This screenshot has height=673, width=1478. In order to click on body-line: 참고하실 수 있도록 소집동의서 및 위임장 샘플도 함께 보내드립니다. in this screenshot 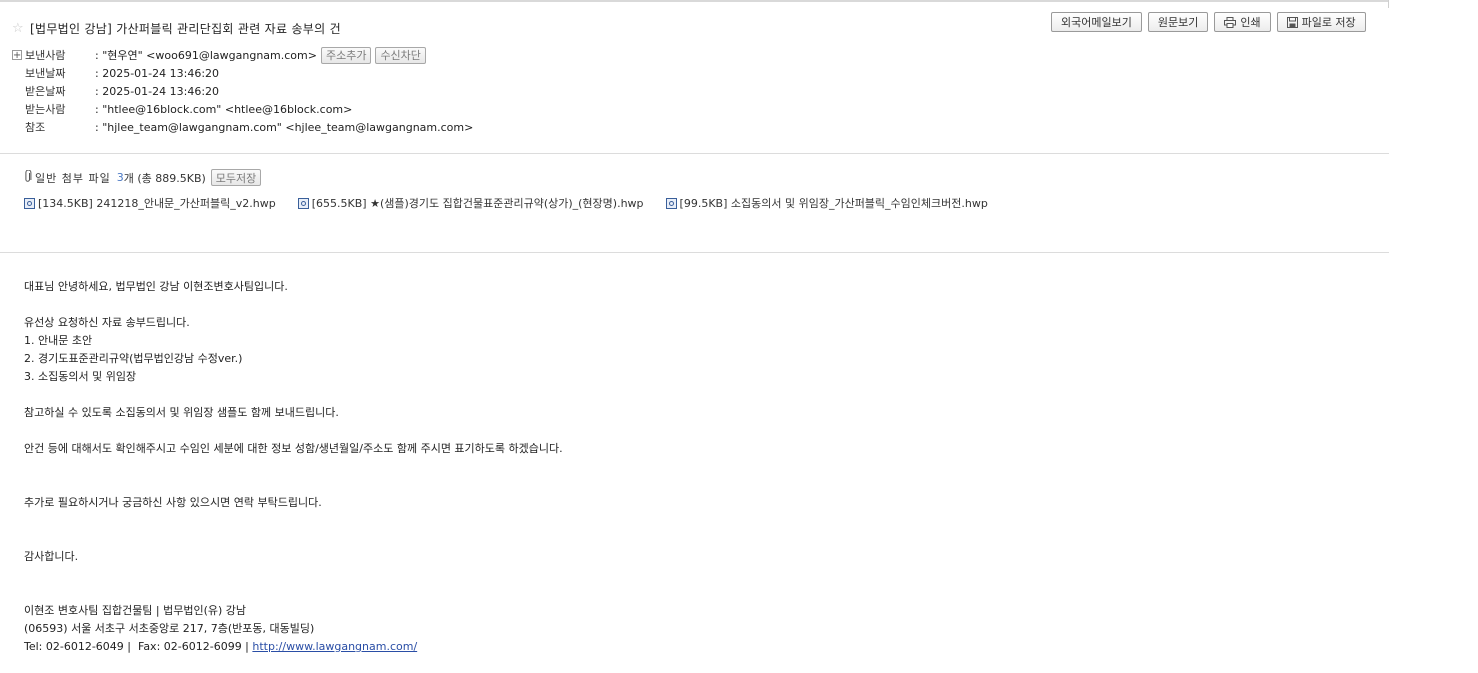, I will do `click(181, 412)`.